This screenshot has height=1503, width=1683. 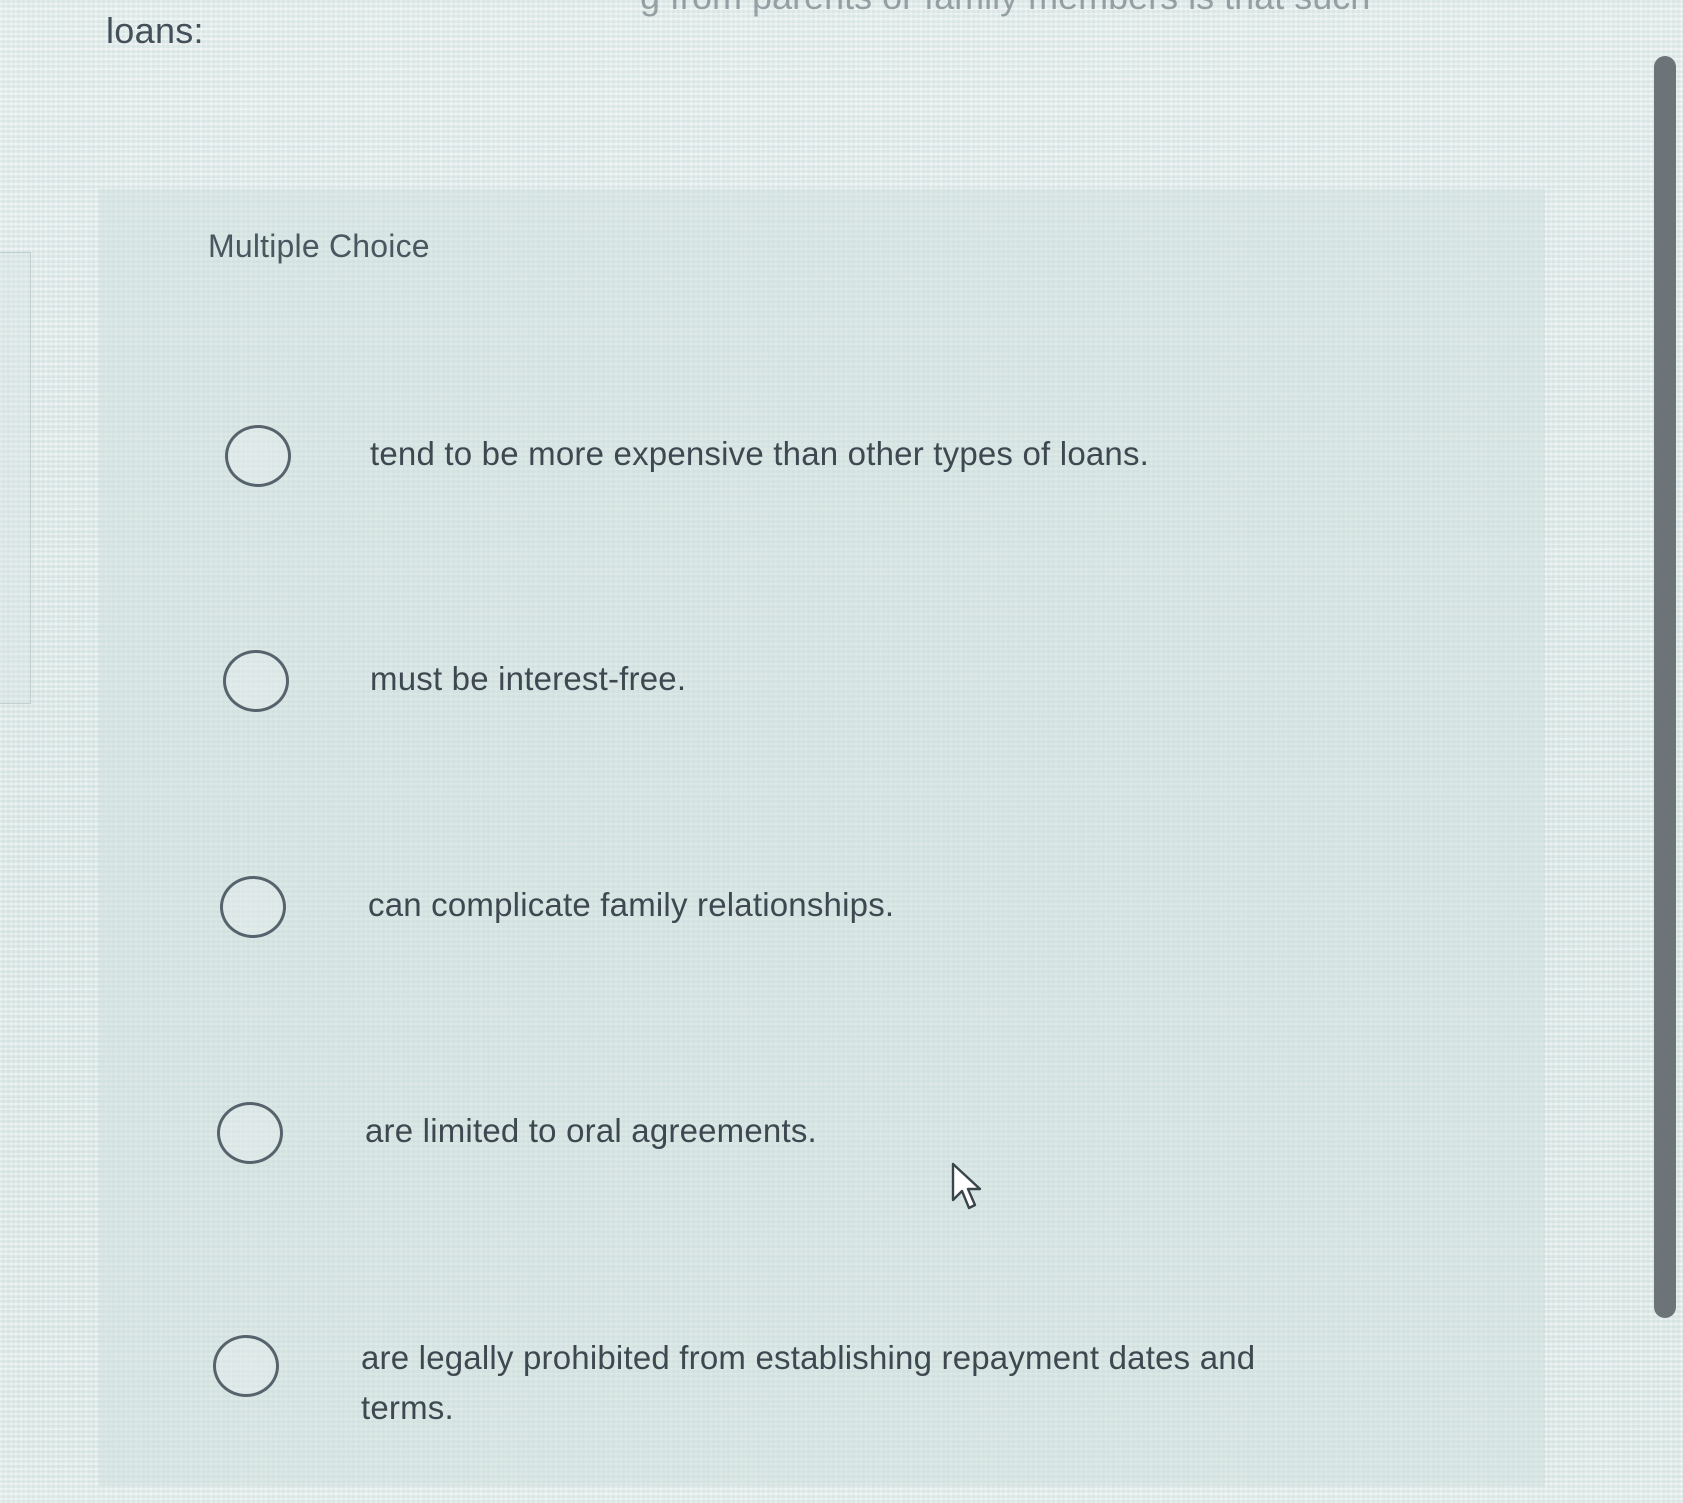 I want to click on option-row-4: are limited to oral agreements., so click(x=822, y=1182).